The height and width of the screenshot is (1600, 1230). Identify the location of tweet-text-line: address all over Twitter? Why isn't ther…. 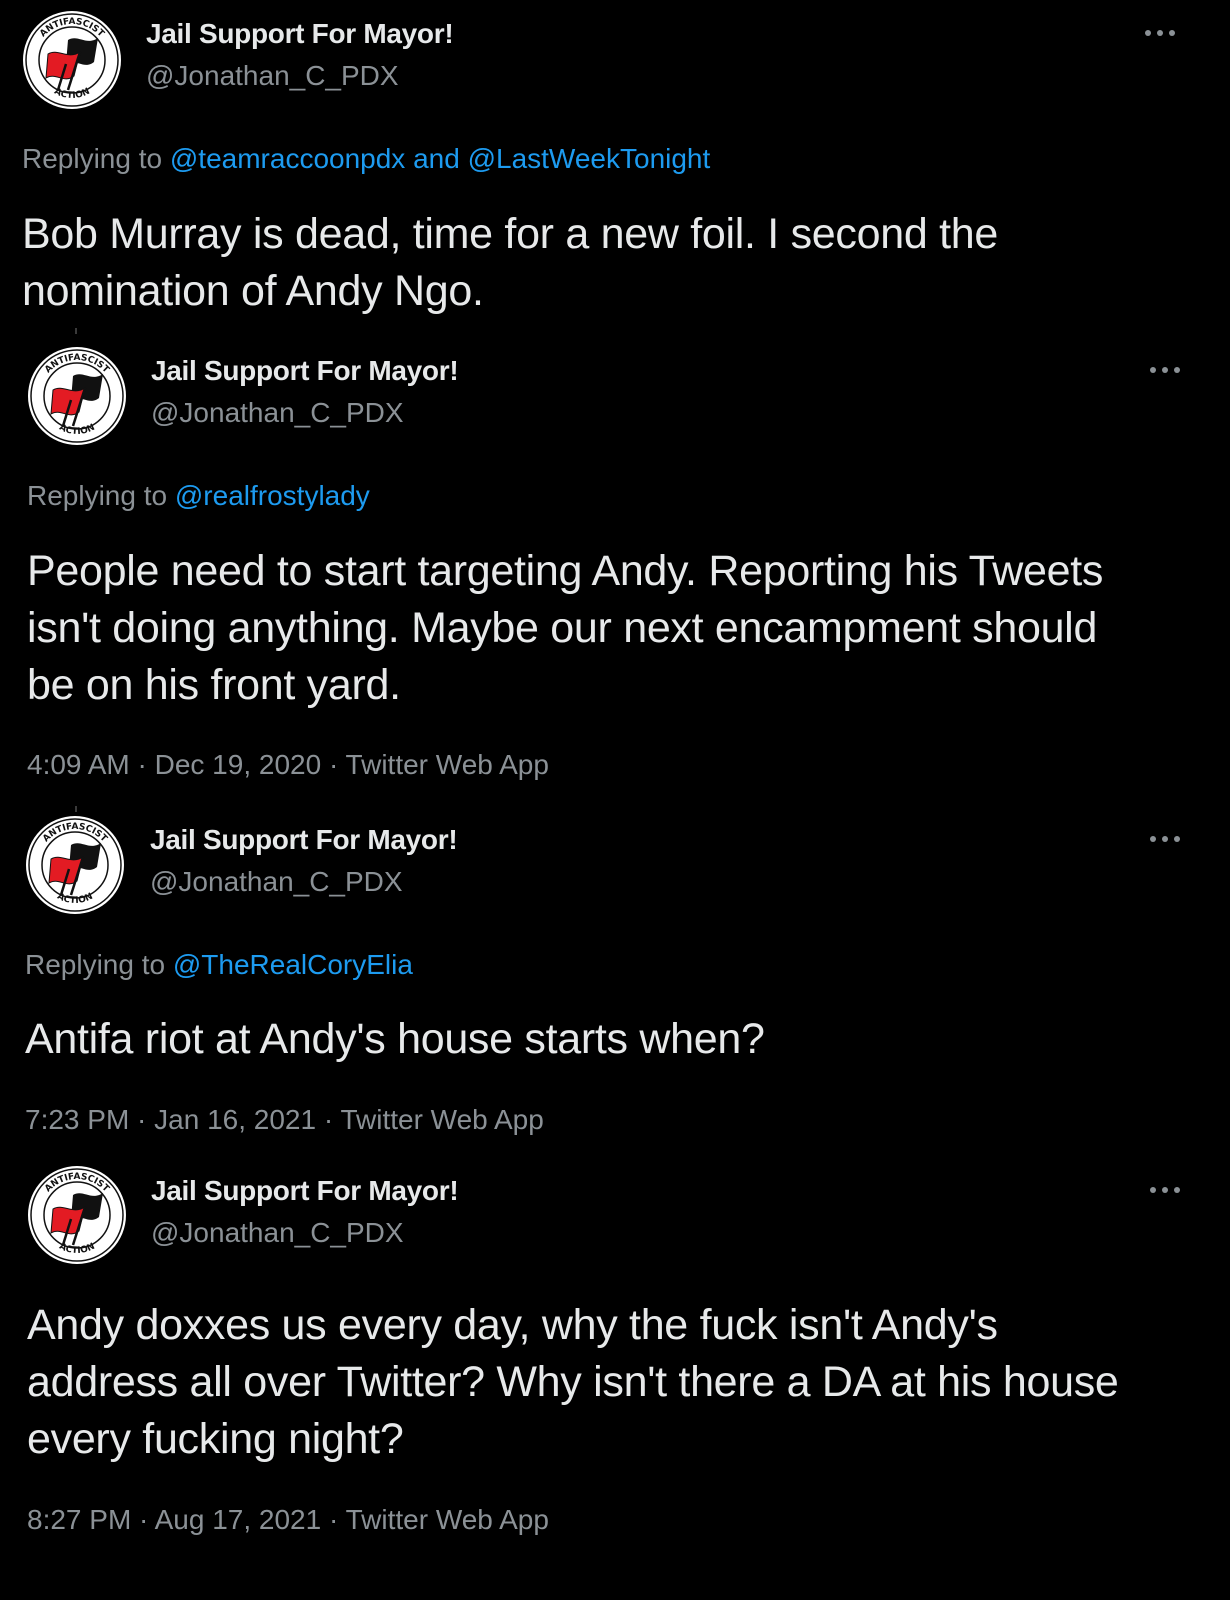
(573, 1382).